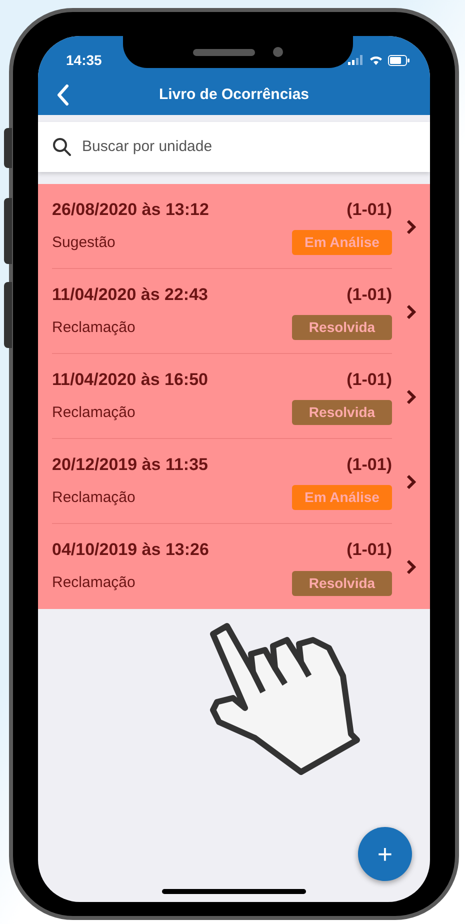 The image size is (465, 924). What do you see at coordinates (234, 95) in the screenshot?
I see `screen-title: Livro de Ocorrências` at bounding box center [234, 95].